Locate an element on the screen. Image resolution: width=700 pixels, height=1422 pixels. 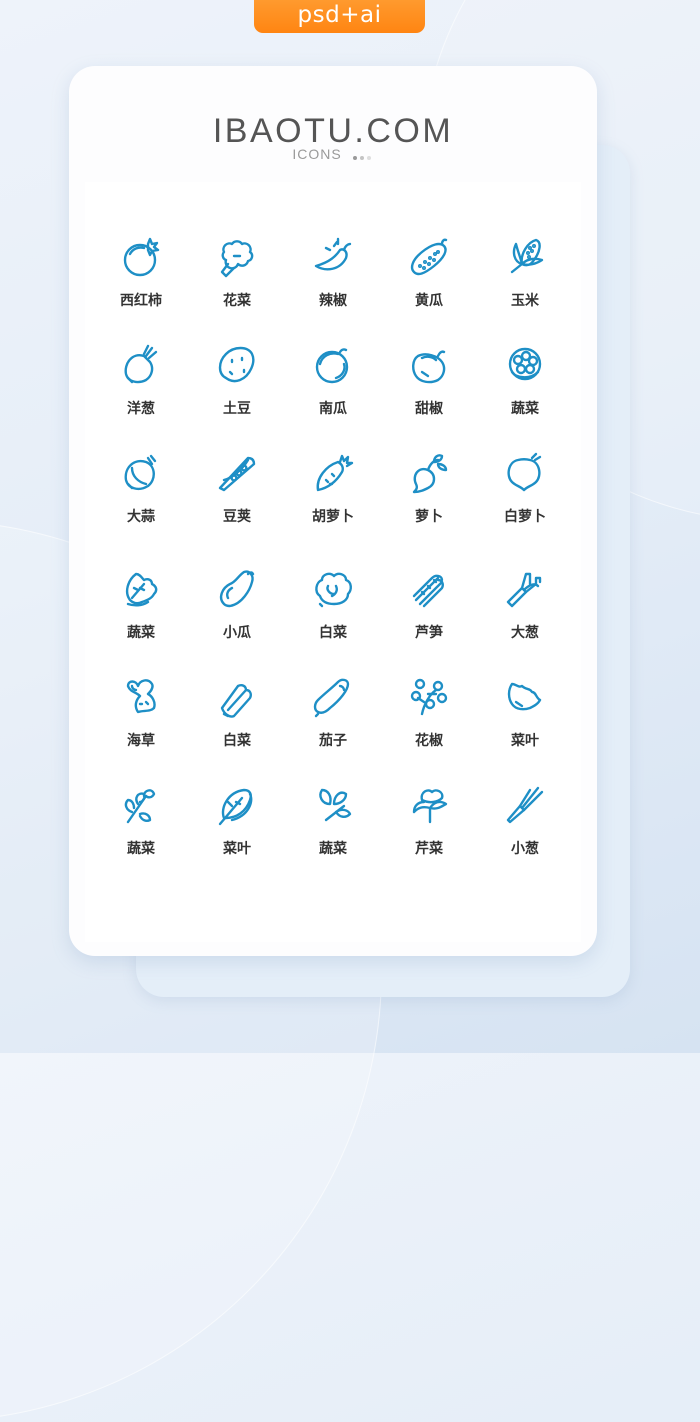
icon-tile: 黄瓜 is located at coordinates (429, 284).